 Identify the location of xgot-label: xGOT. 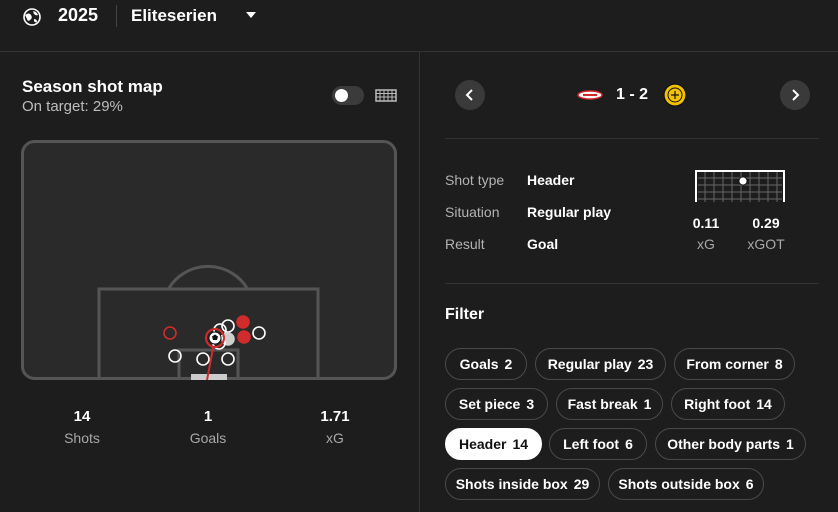
(766, 244).